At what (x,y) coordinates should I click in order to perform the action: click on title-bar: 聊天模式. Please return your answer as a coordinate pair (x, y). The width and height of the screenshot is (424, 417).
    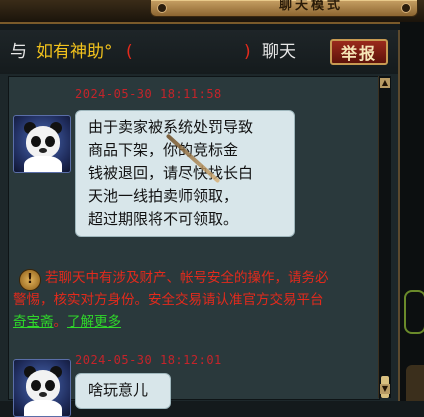
    Looking at the image, I should click on (212, 12).